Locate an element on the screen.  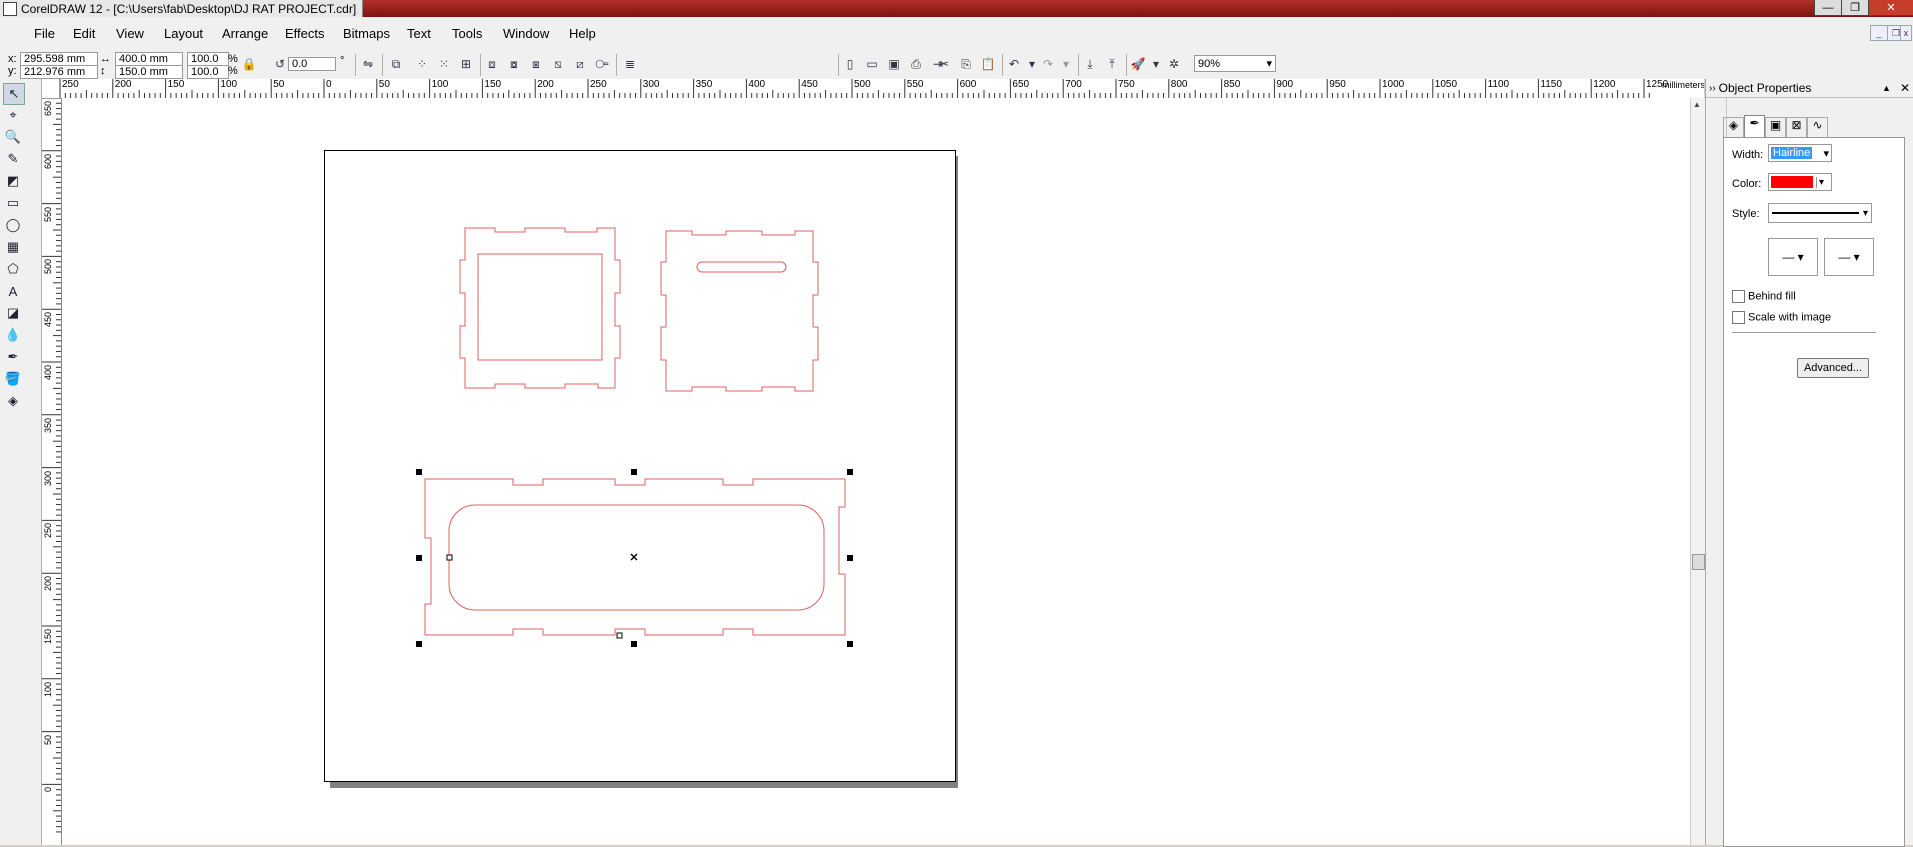
restore-button: ❐ is located at coordinates (1855, 8).